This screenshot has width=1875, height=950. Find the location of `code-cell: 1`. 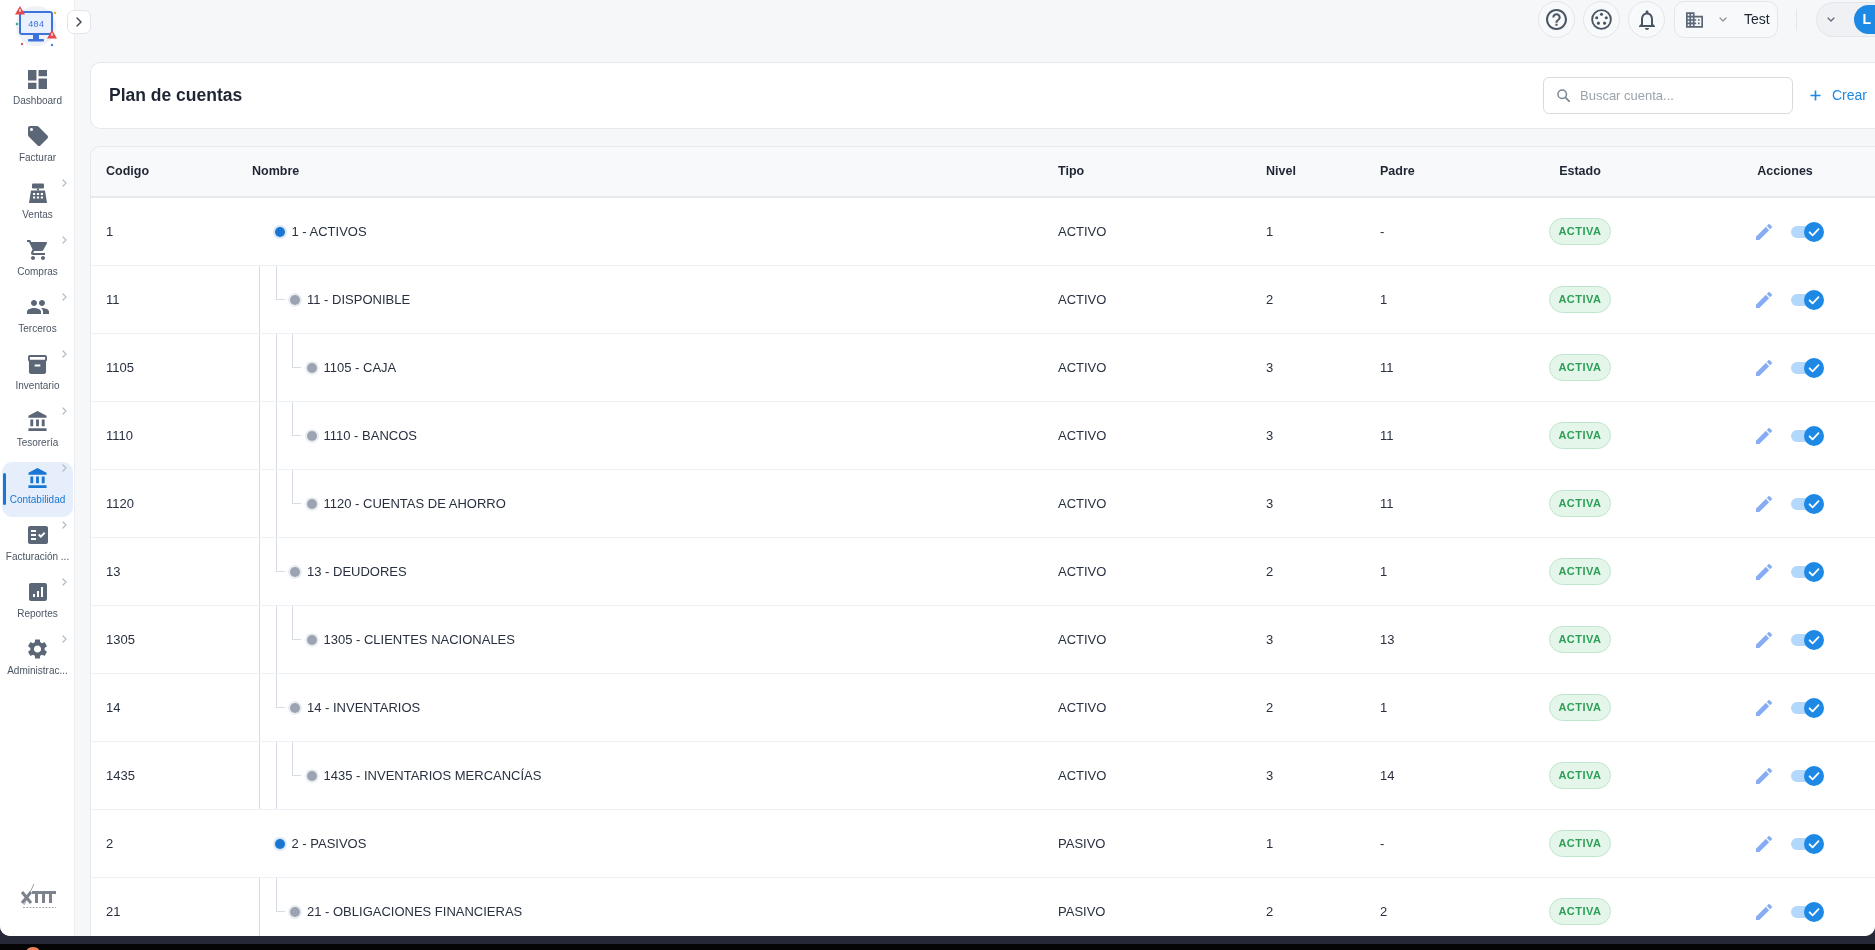

code-cell: 1 is located at coordinates (164, 231).